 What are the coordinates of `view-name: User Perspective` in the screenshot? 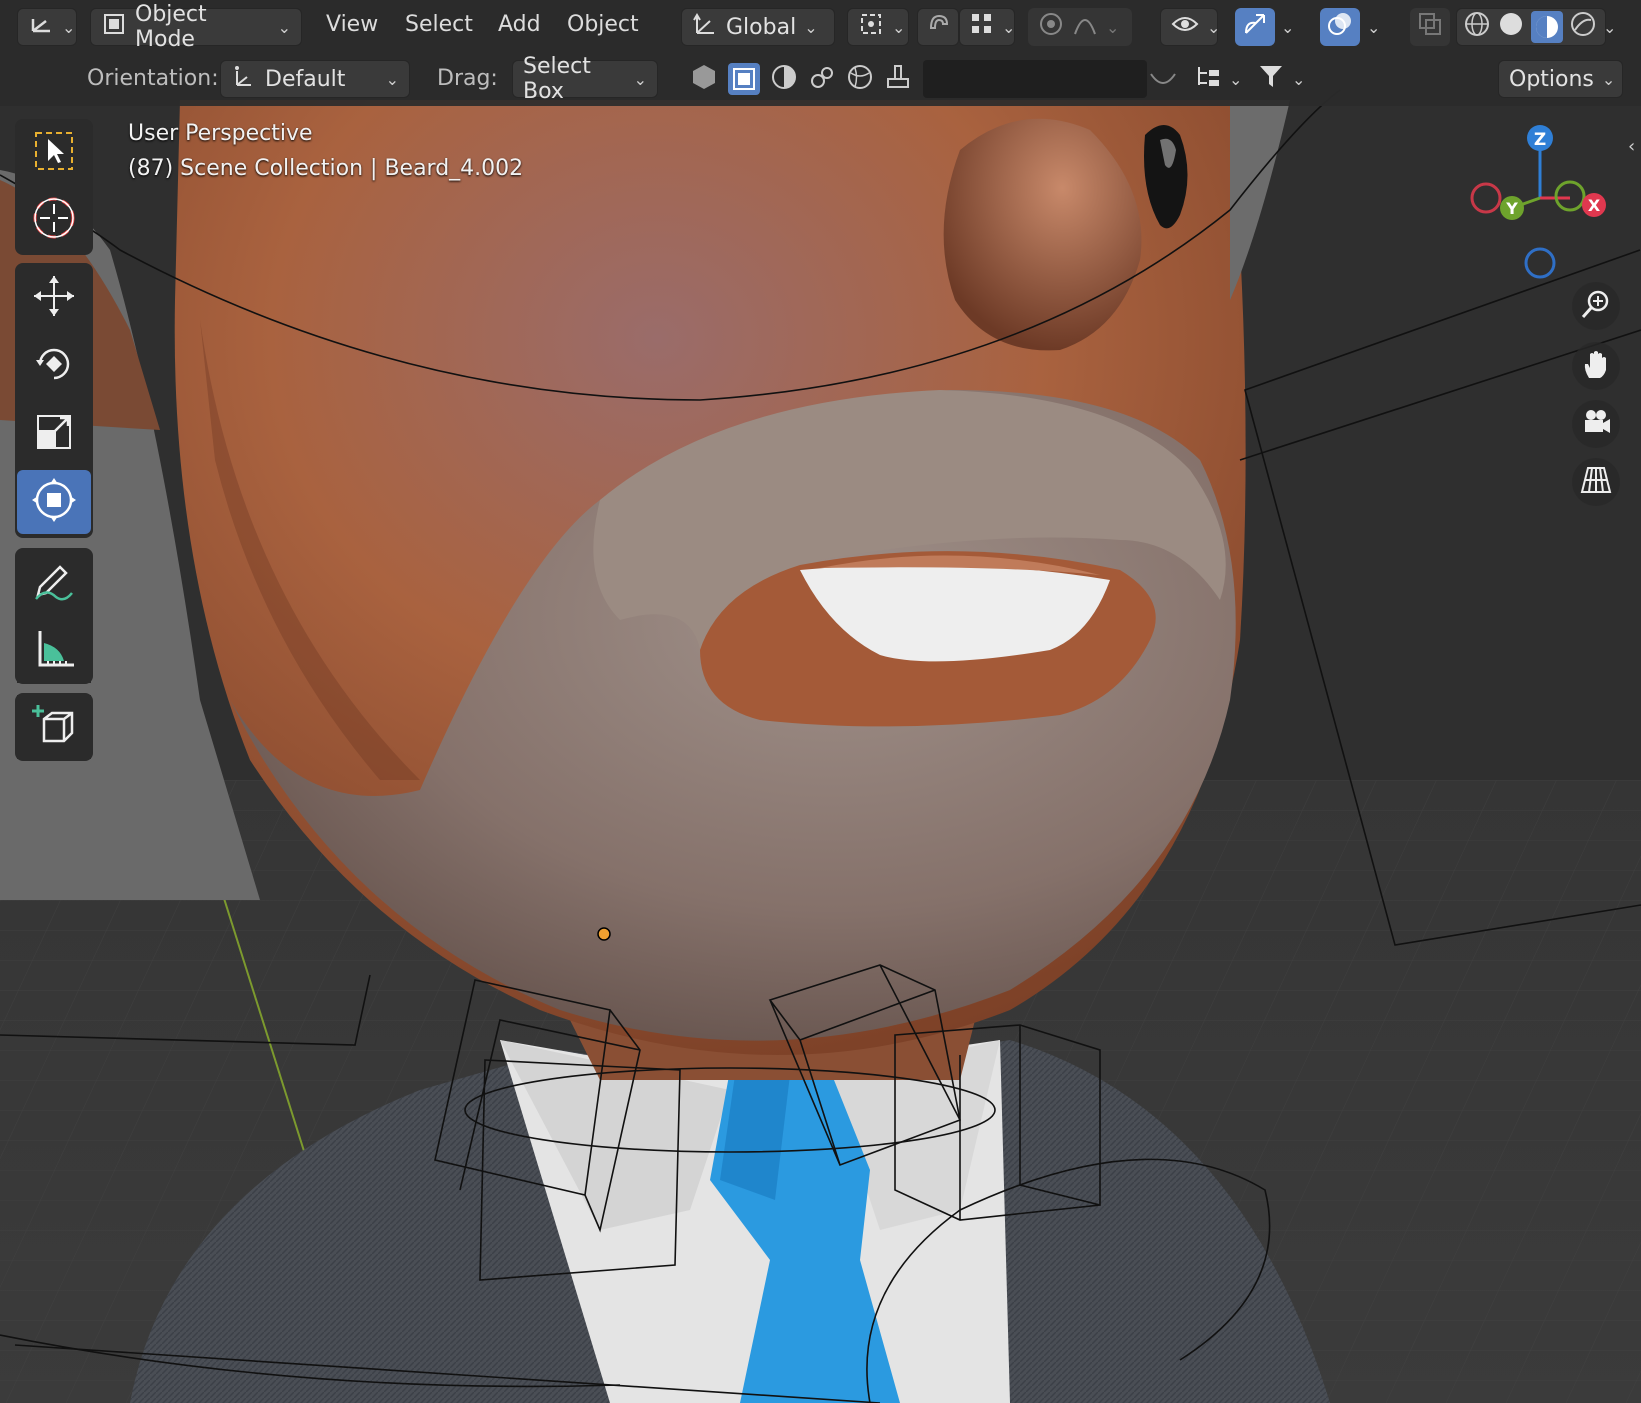 It's located at (220, 133).